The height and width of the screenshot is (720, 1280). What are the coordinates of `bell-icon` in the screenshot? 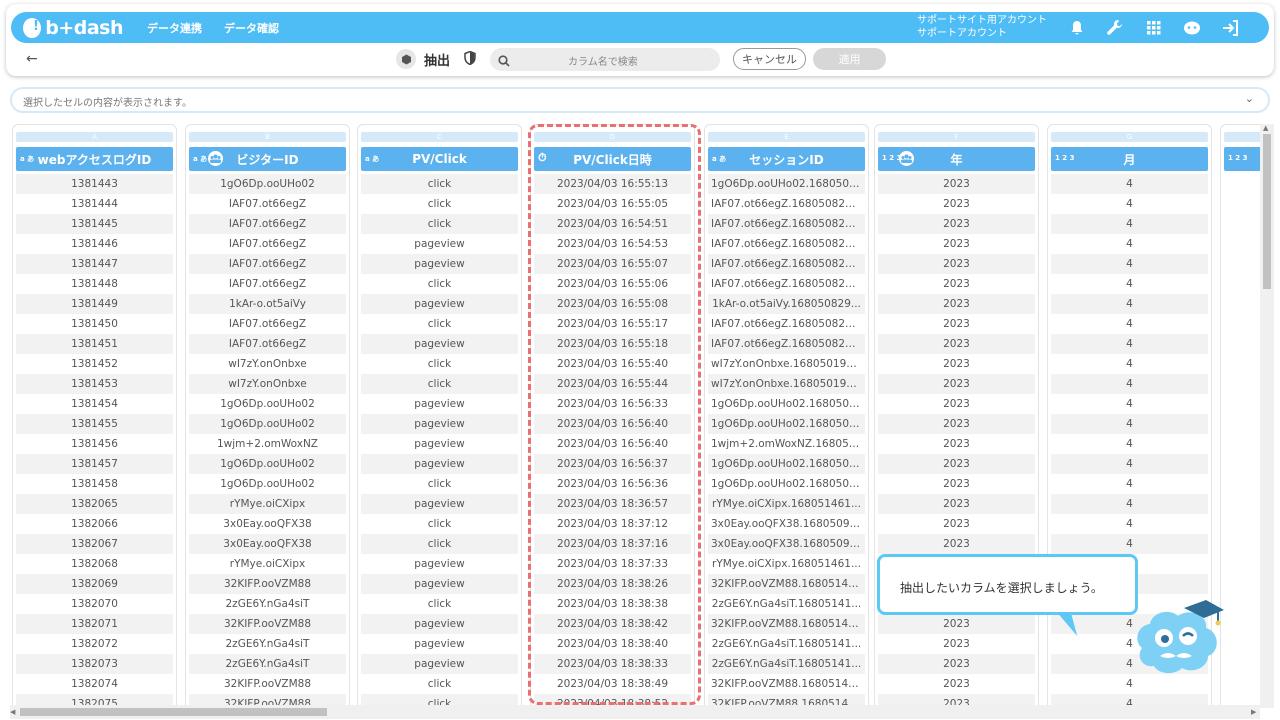 It's located at (1077, 28).